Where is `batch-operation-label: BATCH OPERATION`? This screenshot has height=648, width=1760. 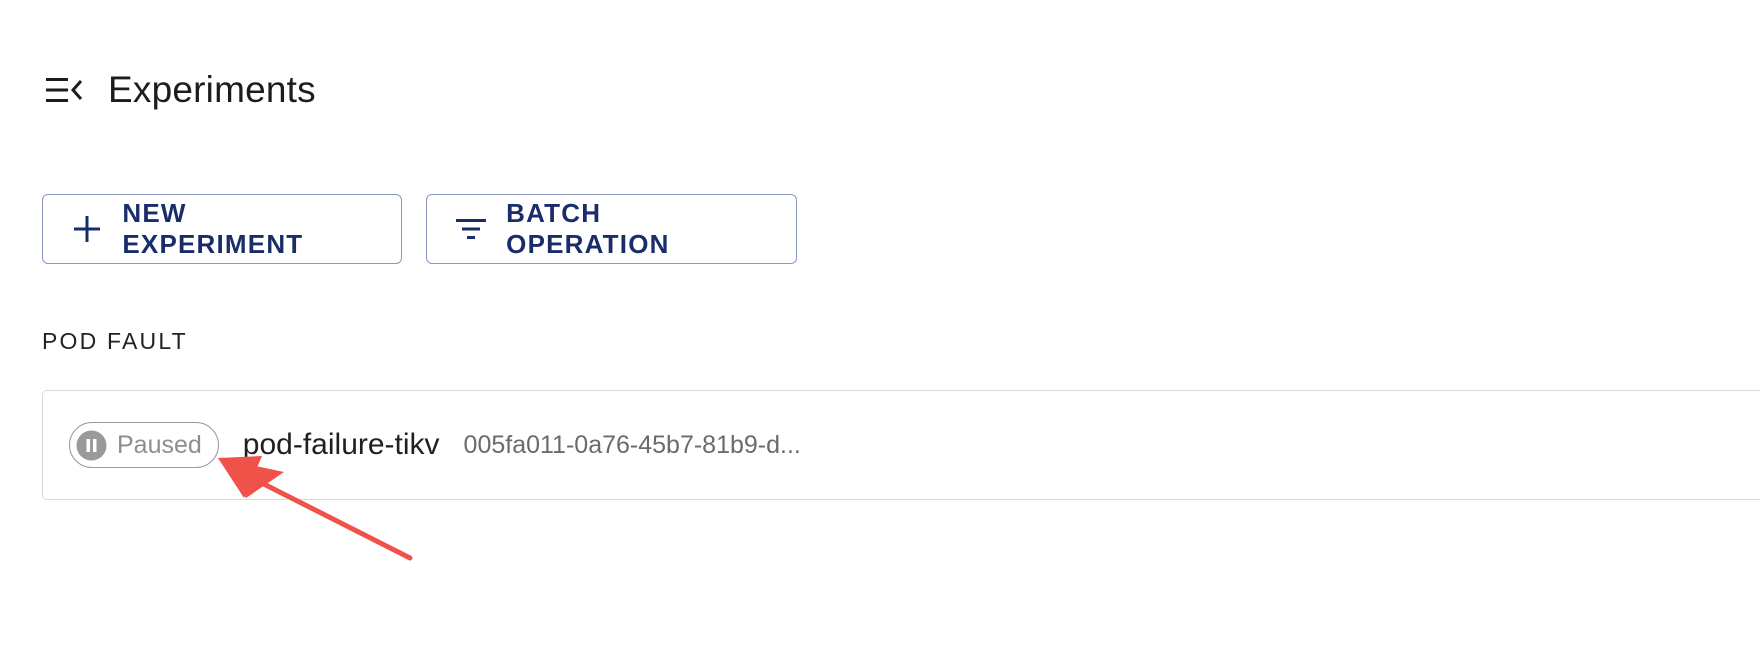 batch-operation-label: BATCH OPERATION is located at coordinates (588, 228).